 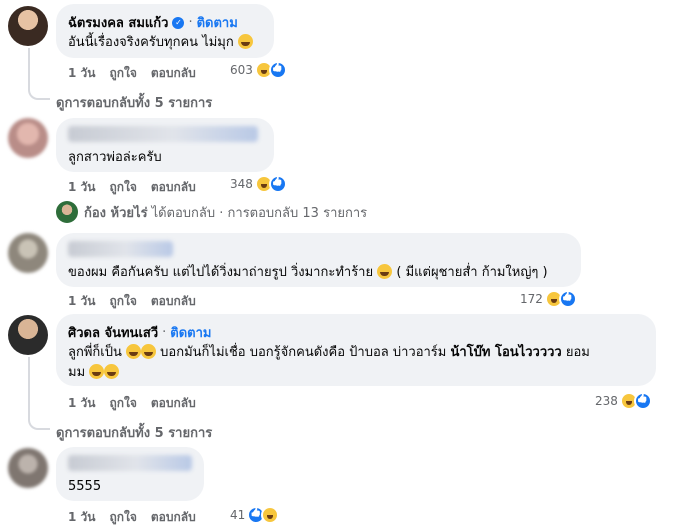 I want to click on comment-bubble: ลูกสาวพ่อล่ะครับ, so click(x=165, y=145).